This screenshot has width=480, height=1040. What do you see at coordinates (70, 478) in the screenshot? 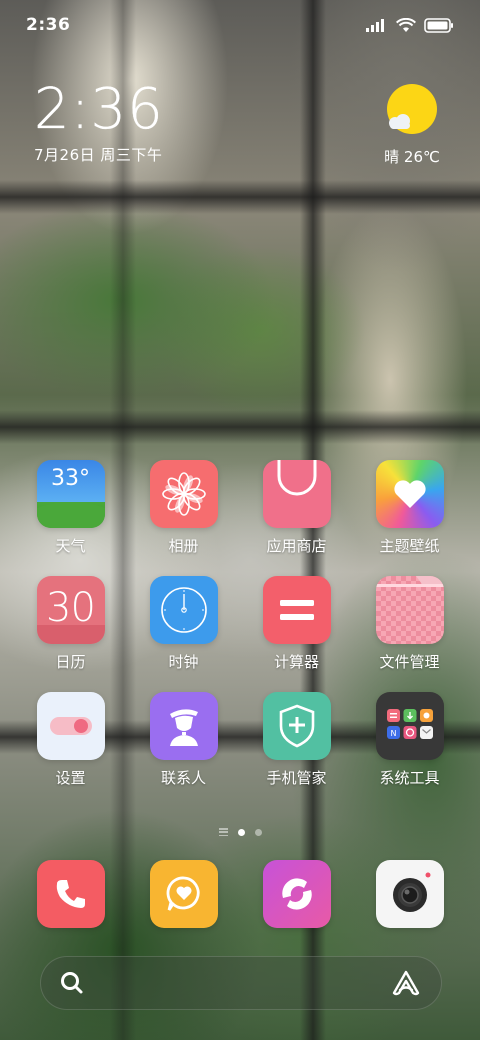
I see `weather-app-temp: 33°` at bounding box center [70, 478].